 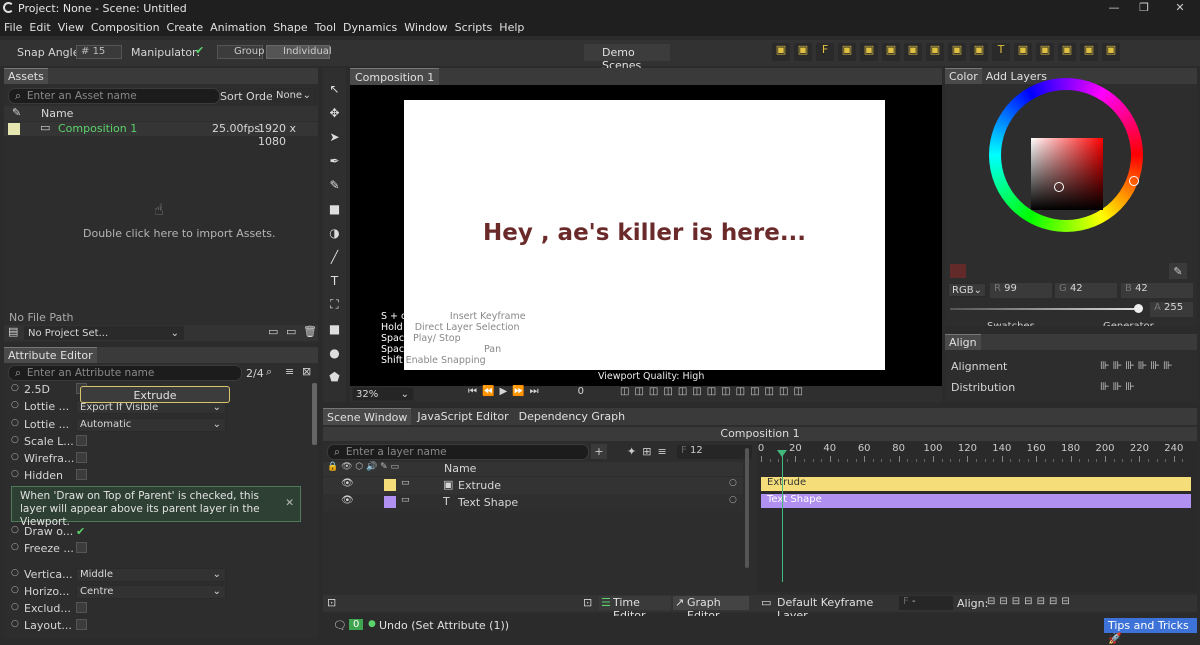 What do you see at coordinates (1023, 52) in the screenshot?
I see `stack-icon: ▣` at bounding box center [1023, 52].